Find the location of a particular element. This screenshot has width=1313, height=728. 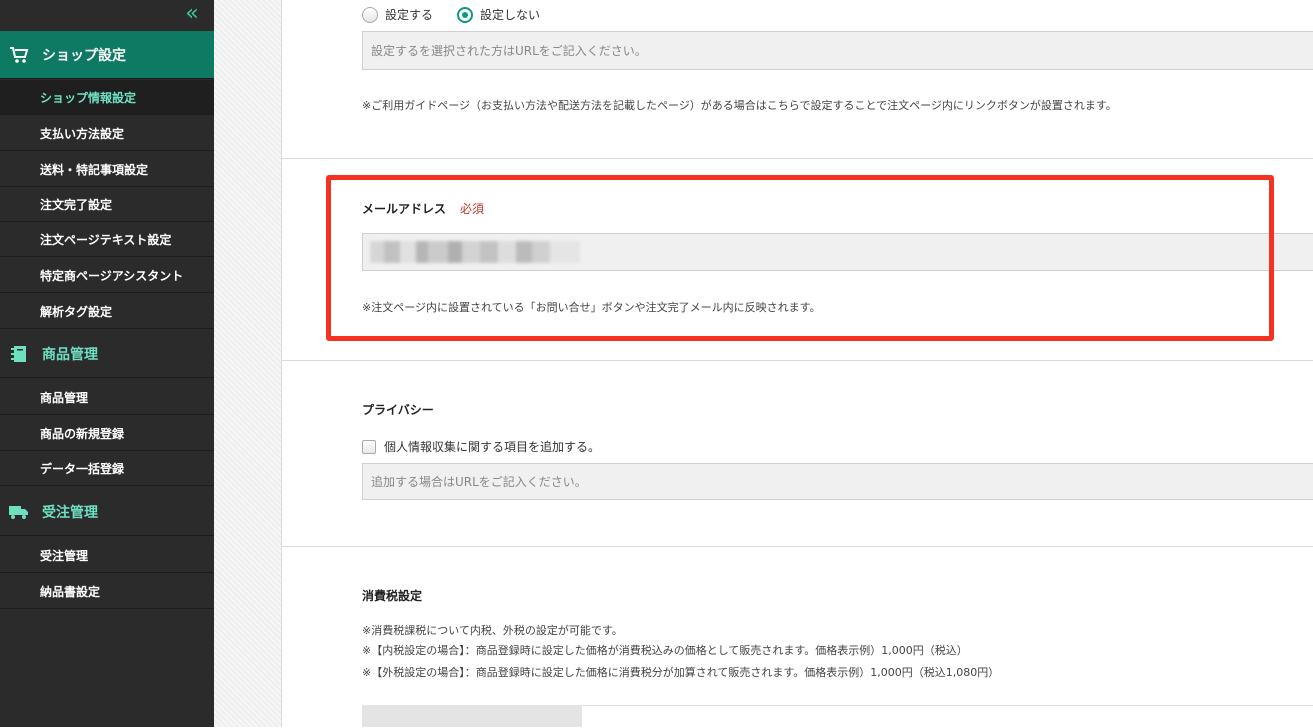

sidebar-item-order-management: 受注管理 is located at coordinates (107, 555).